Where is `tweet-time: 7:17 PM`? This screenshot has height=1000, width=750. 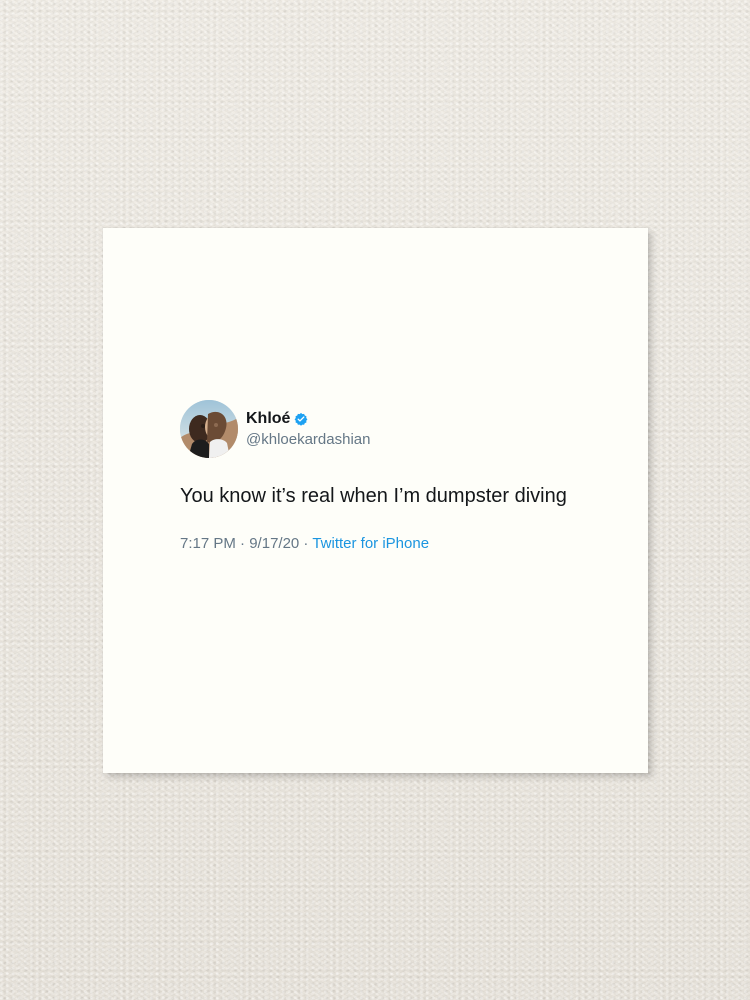 tweet-time: 7:17 PM is located at coordinates (208, 543).